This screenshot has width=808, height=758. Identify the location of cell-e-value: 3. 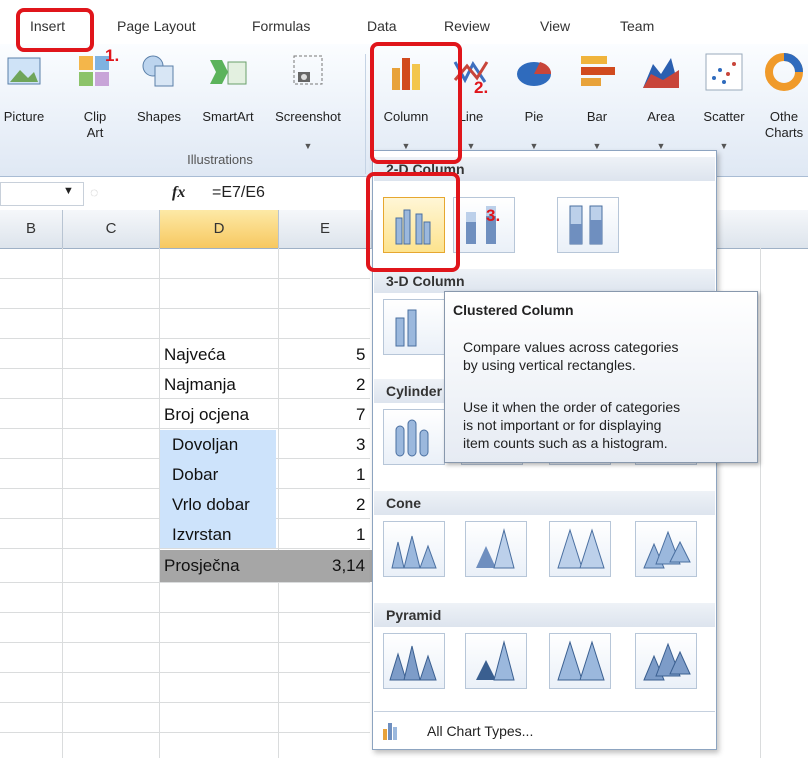
(360, 445).